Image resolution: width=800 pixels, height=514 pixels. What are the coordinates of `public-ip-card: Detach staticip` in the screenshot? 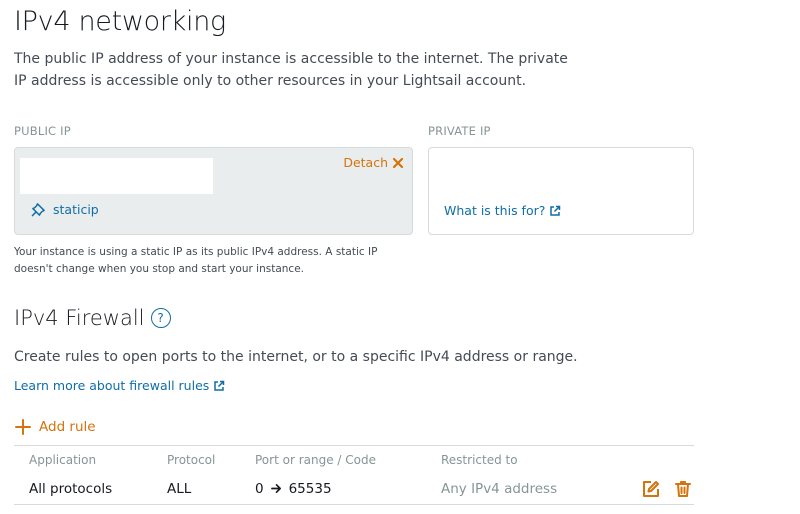 It's located at (213, 191).